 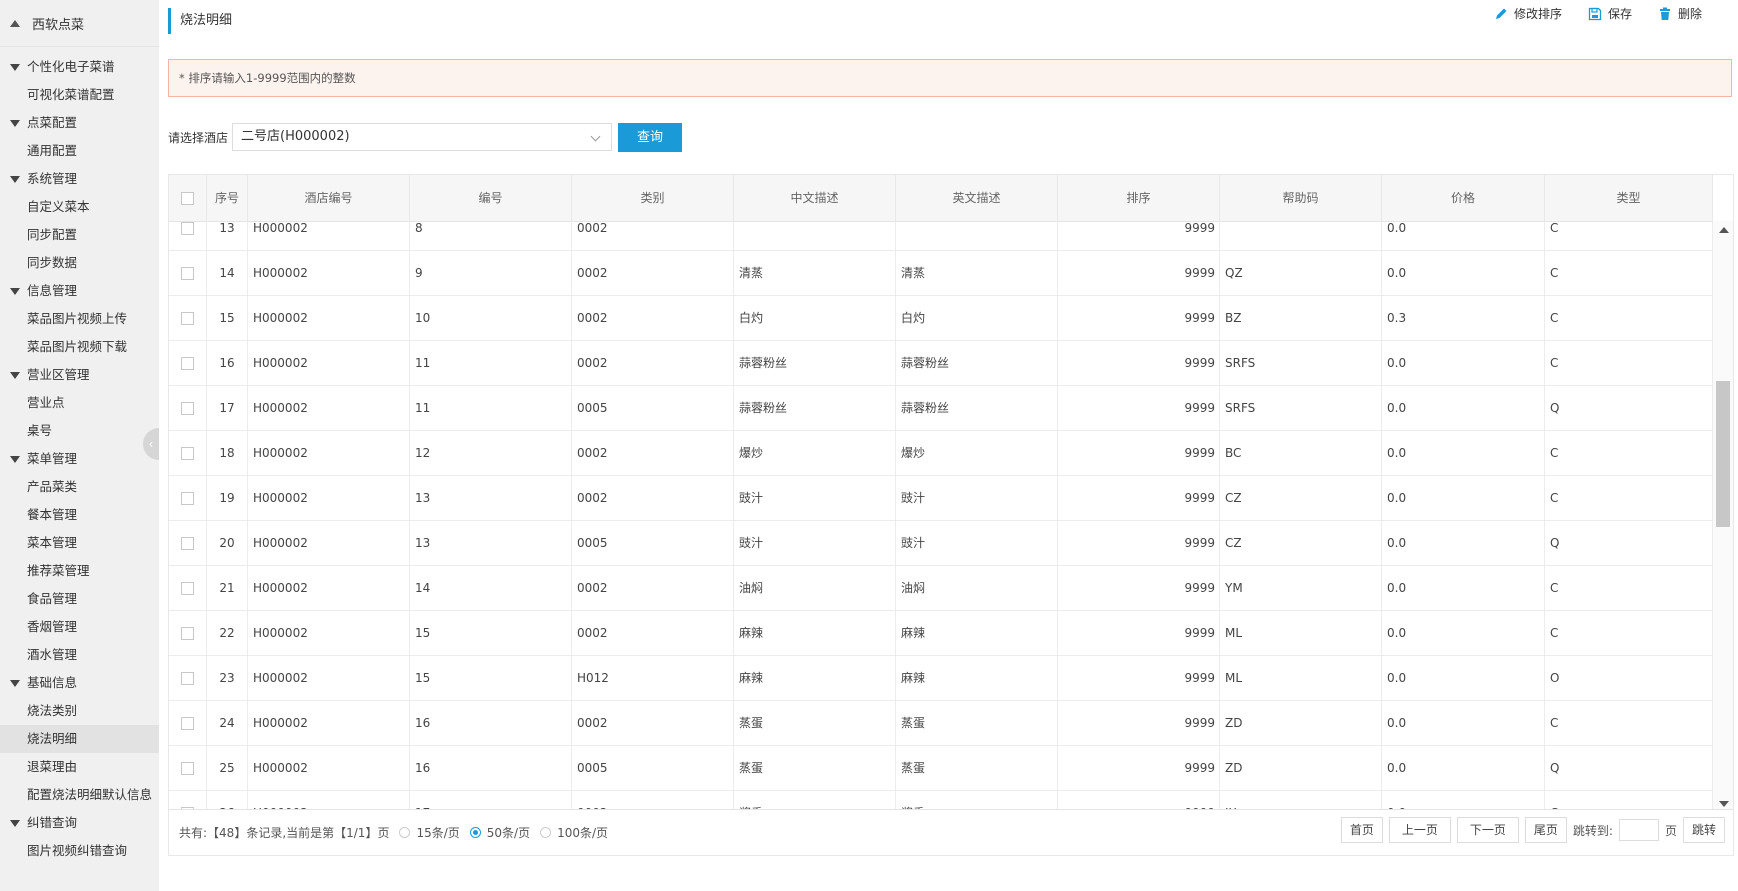 What do you see at coordinates (941, 768) in the screenshot?
I see `table-row: 25 H000002 16 0005 蒸蛋 蒸蛋 9999 ZD 0.0 Q` at bounding box center [941, 768].